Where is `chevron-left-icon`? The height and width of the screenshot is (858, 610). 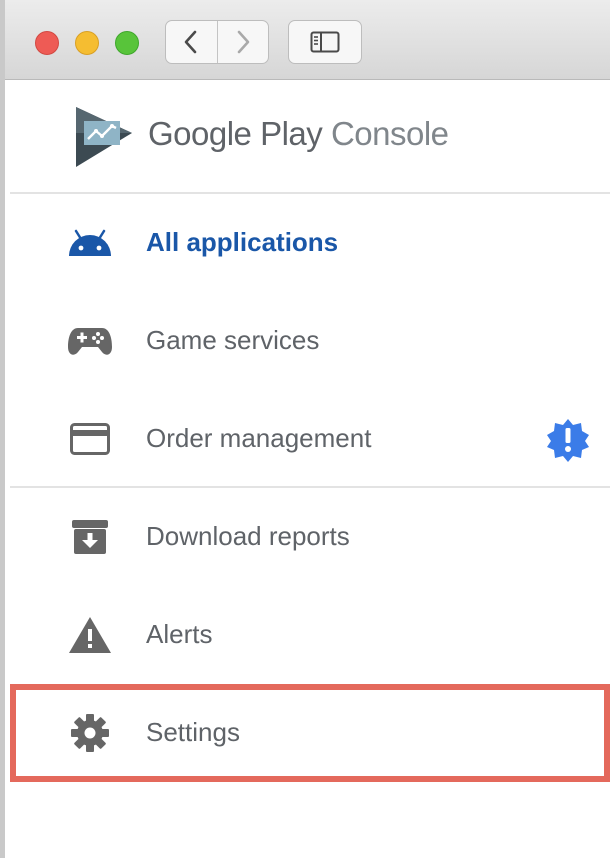 chevron-left-icon is located at coordinates (190, 42).